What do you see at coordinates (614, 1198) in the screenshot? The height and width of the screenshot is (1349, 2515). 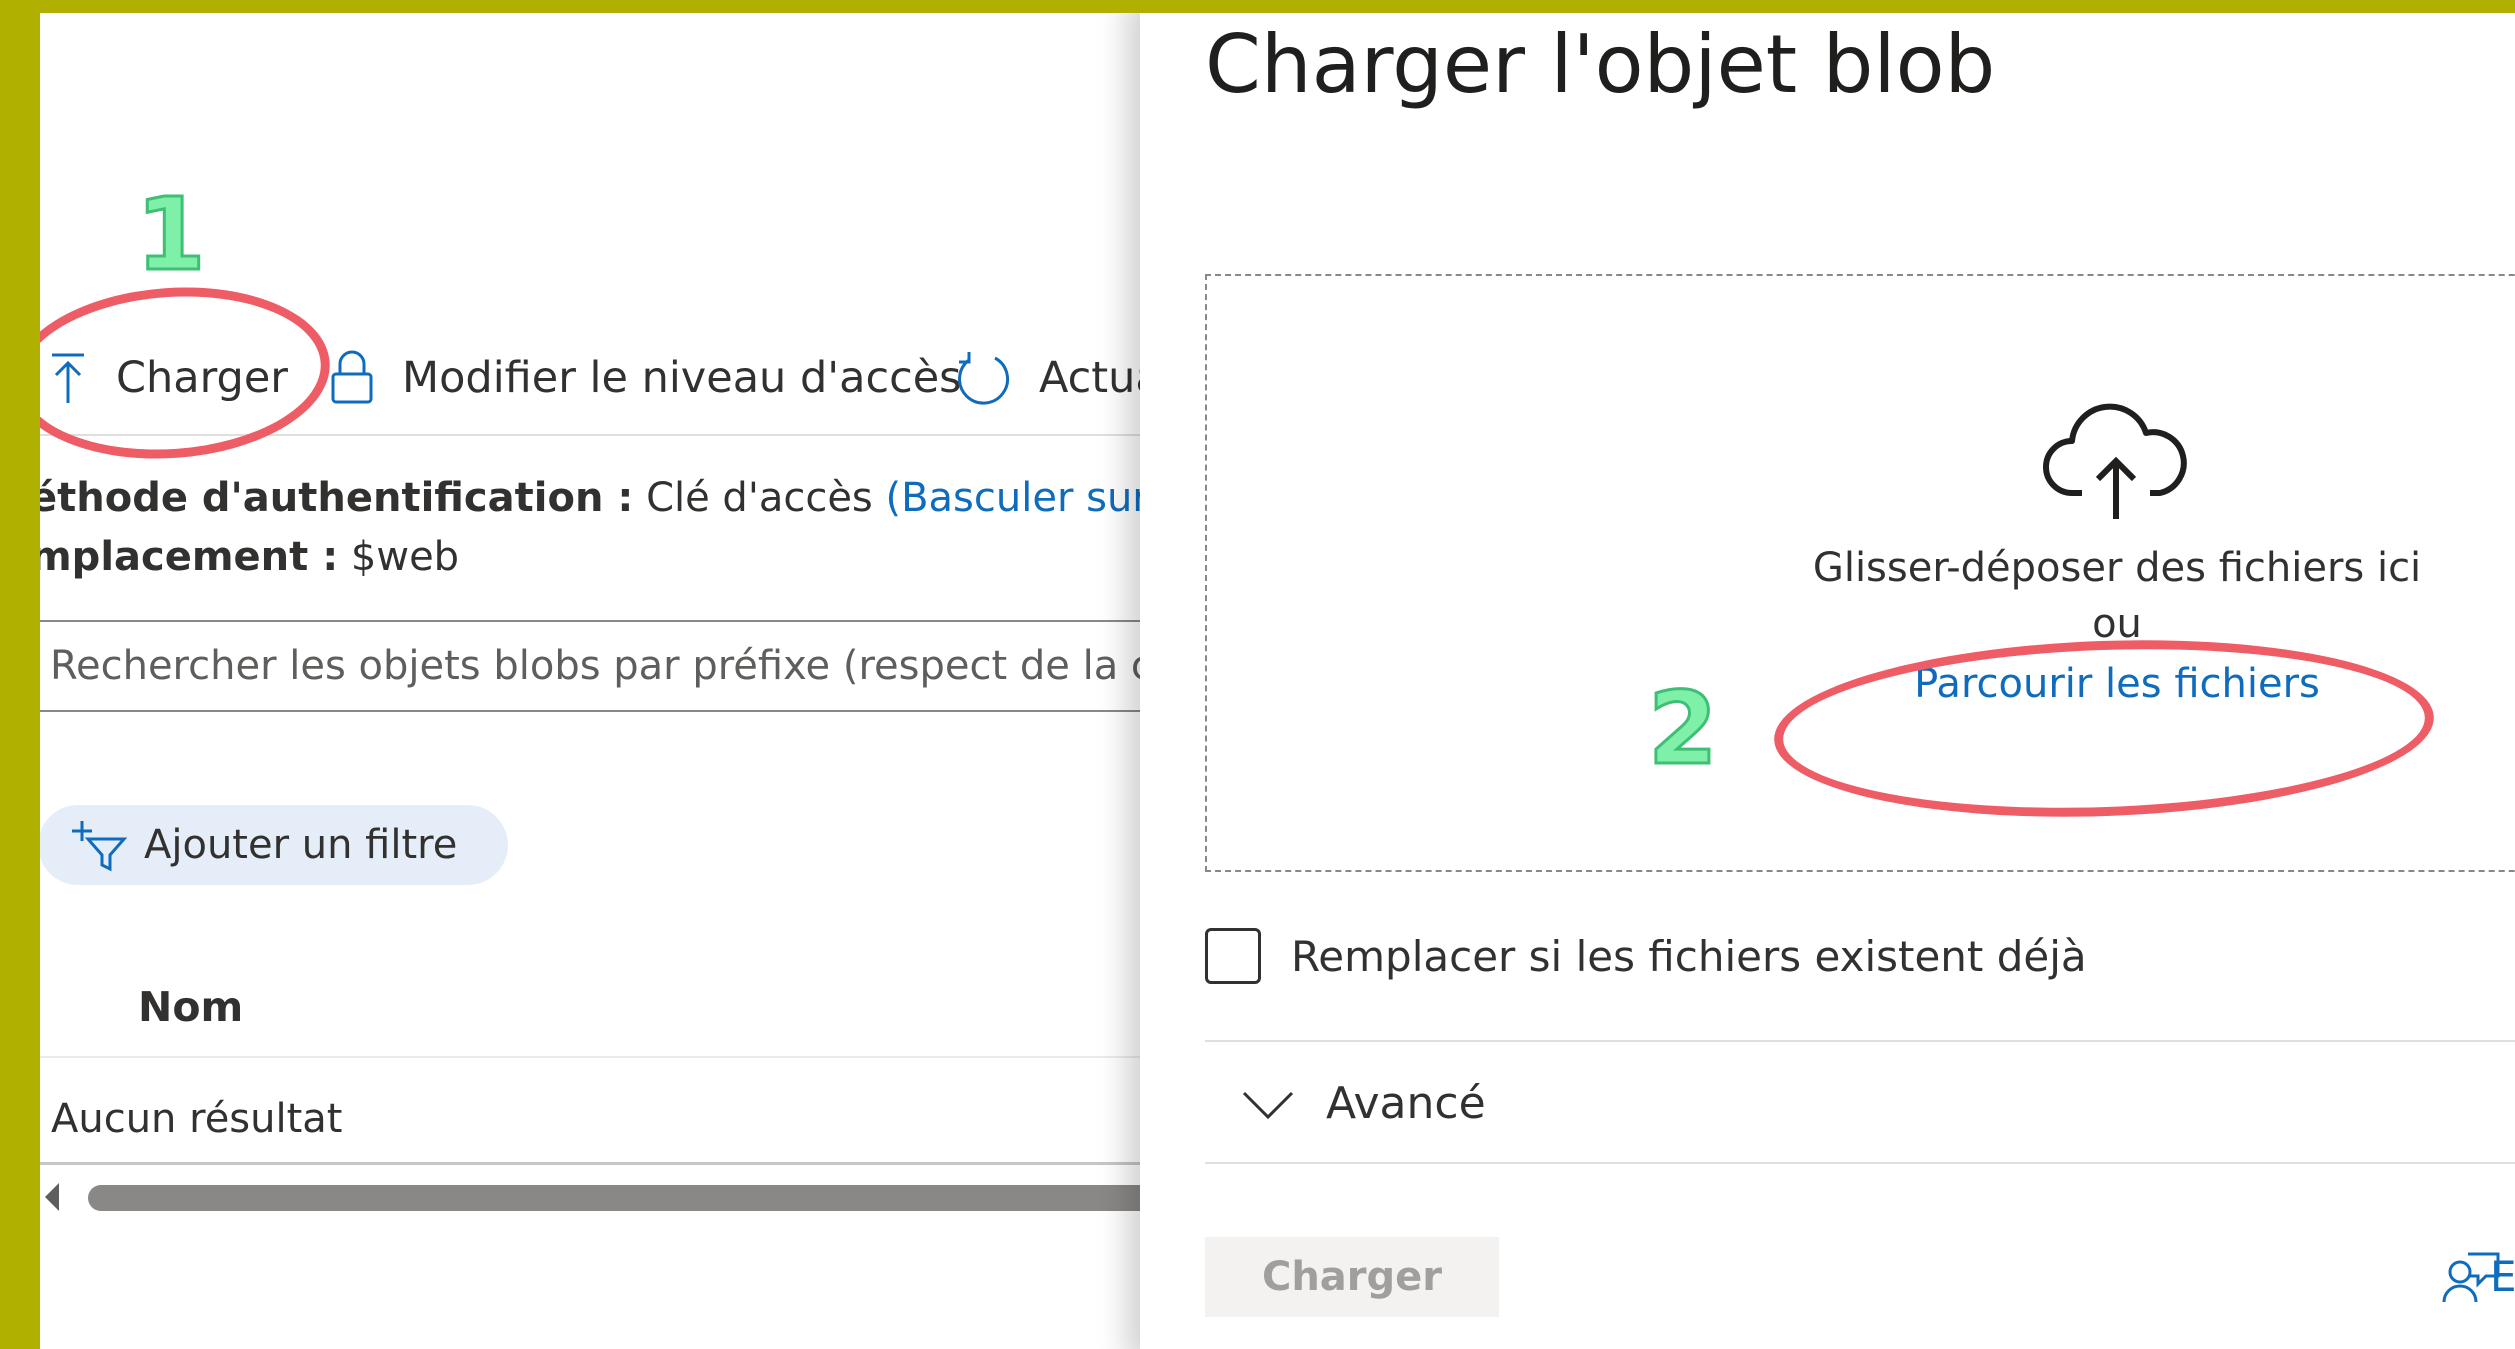 I see `horizontal-scrollbar` at bounding box center [614, 1198].